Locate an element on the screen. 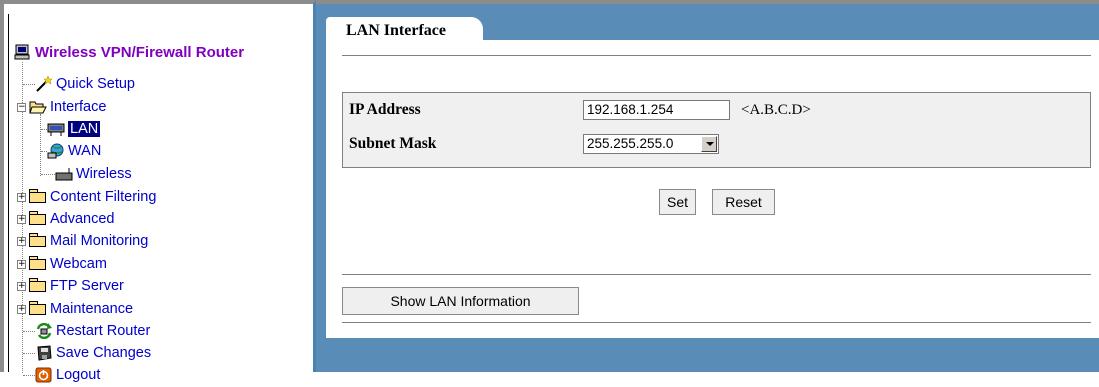  nav-item-restart-router: Restart Router is located at coordinates (86, 331).